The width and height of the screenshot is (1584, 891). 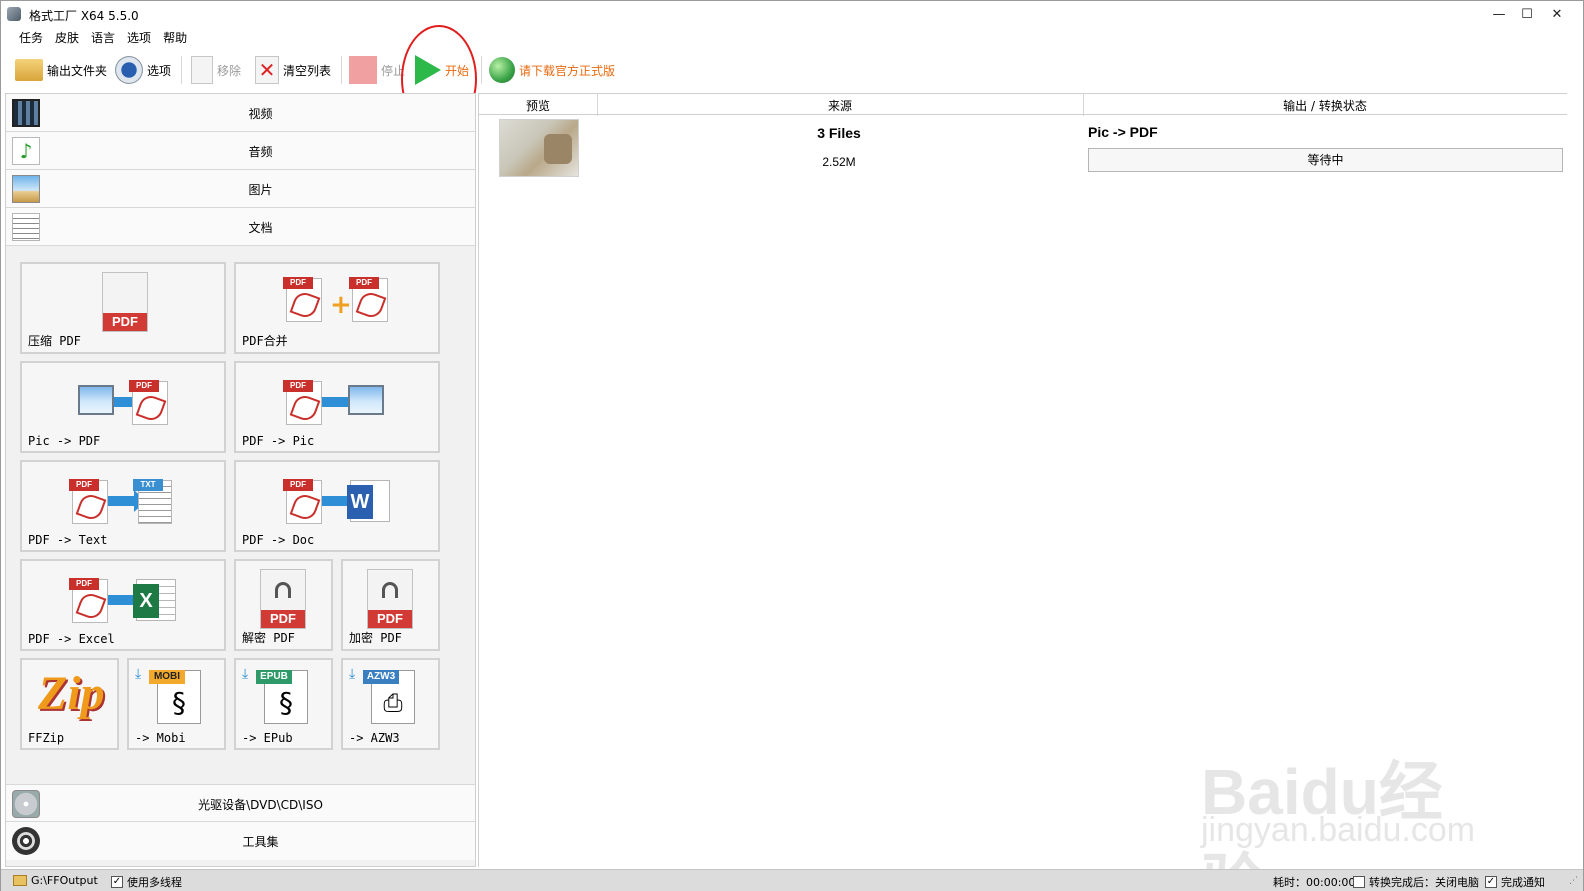 I want to click on epub-badge: EPUB, so click(x=274, y=677).